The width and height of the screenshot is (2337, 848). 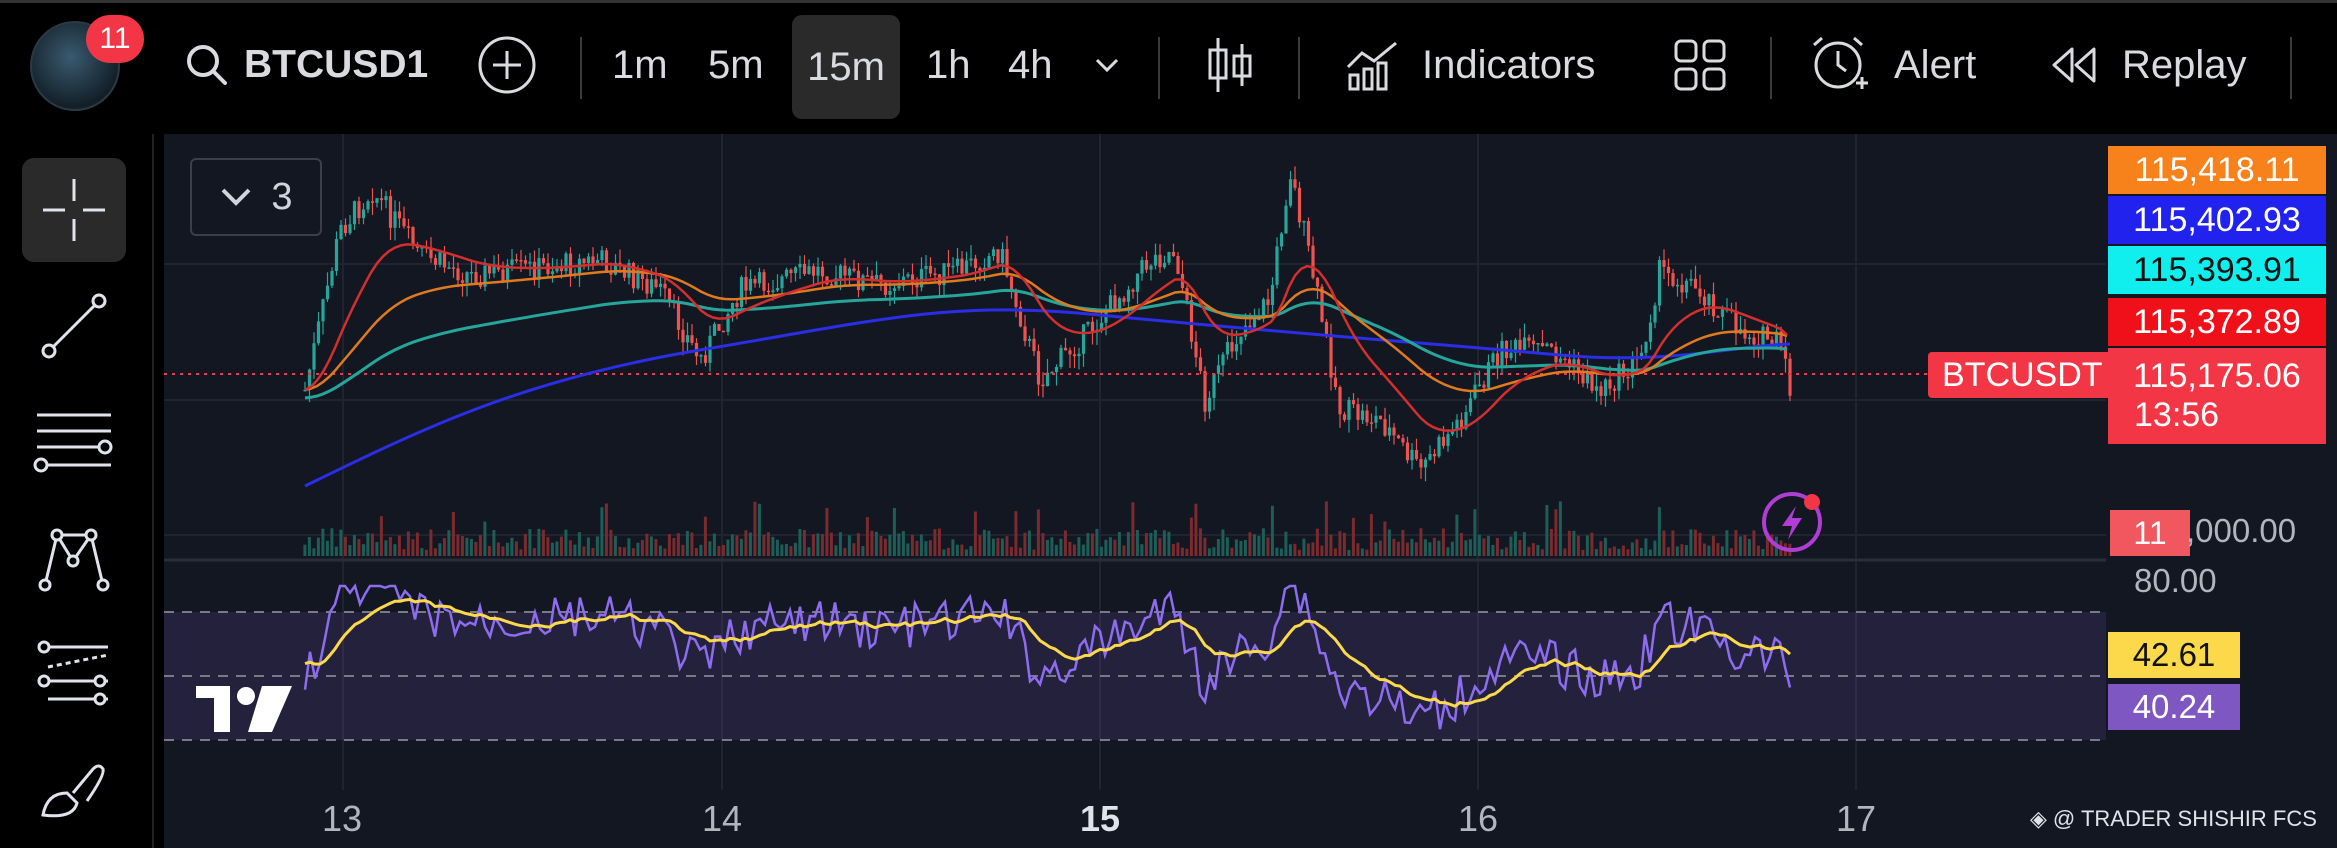 What do you see at coordinates (1478, 818) in the screenshot?
I see `time-axis-label: 16` at bounding box center [1478, 818].